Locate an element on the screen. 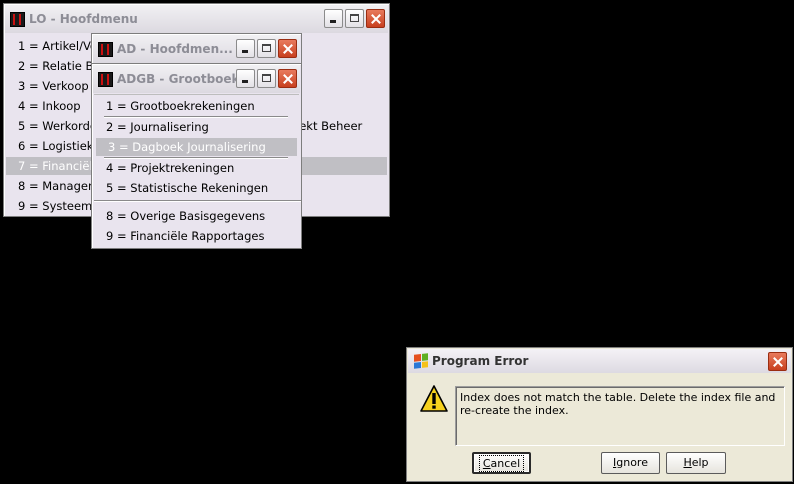  ignore-button: Ignore is located at coordinates (630, 463).